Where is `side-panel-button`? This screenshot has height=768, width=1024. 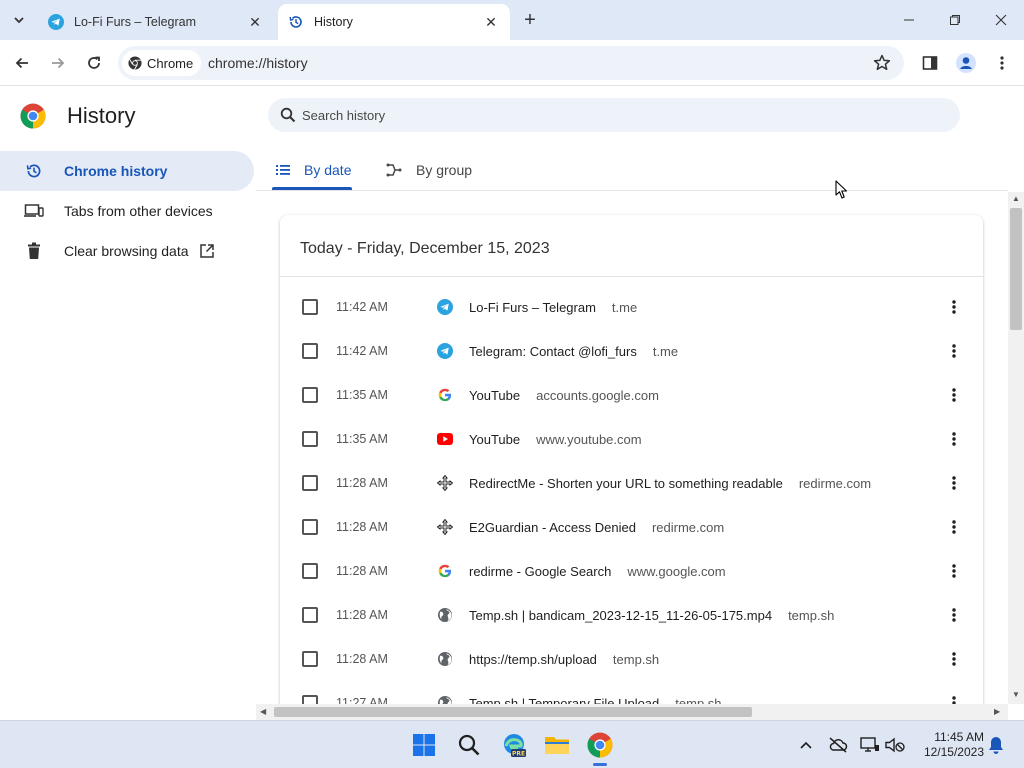
side-panel-button is located at coordinates (930, 63).